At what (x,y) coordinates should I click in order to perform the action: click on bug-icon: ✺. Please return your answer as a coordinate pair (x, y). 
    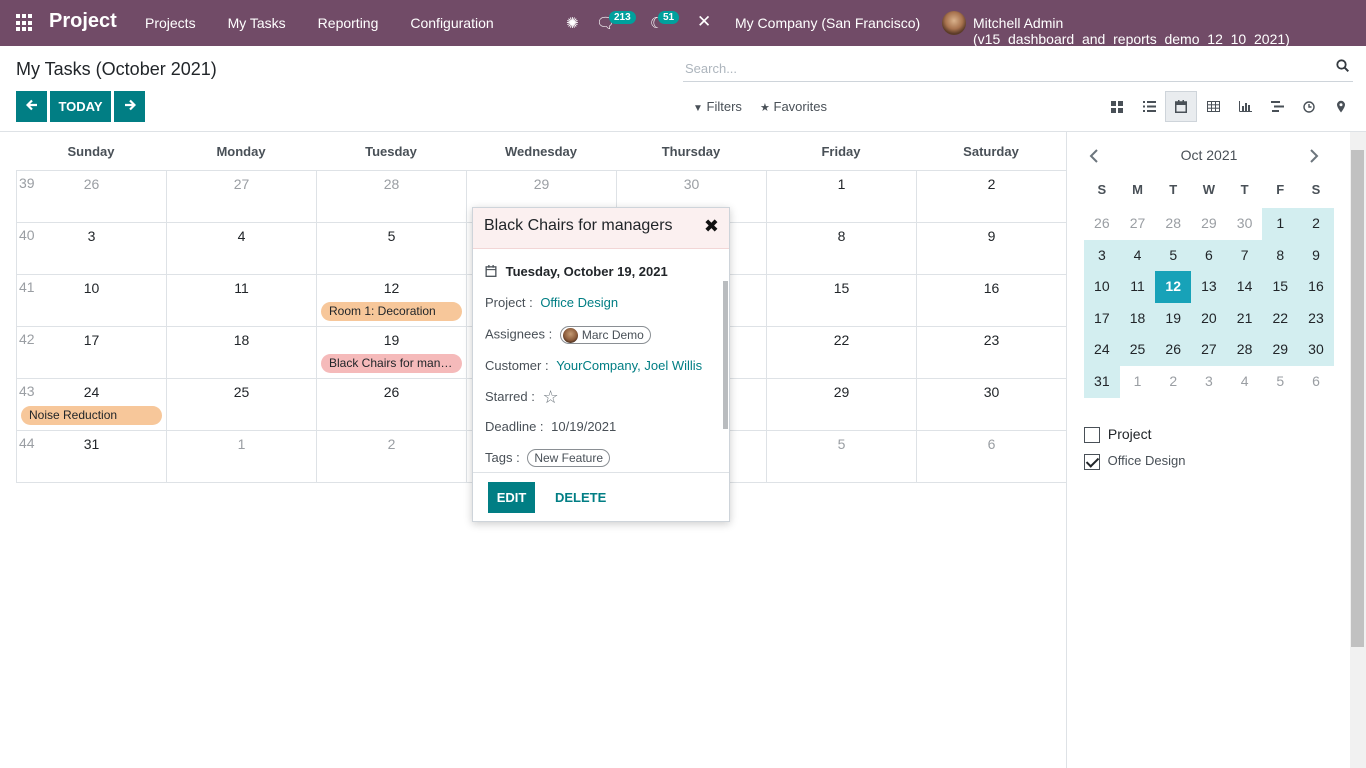
    Looking at the image, I should click on (572, 23).